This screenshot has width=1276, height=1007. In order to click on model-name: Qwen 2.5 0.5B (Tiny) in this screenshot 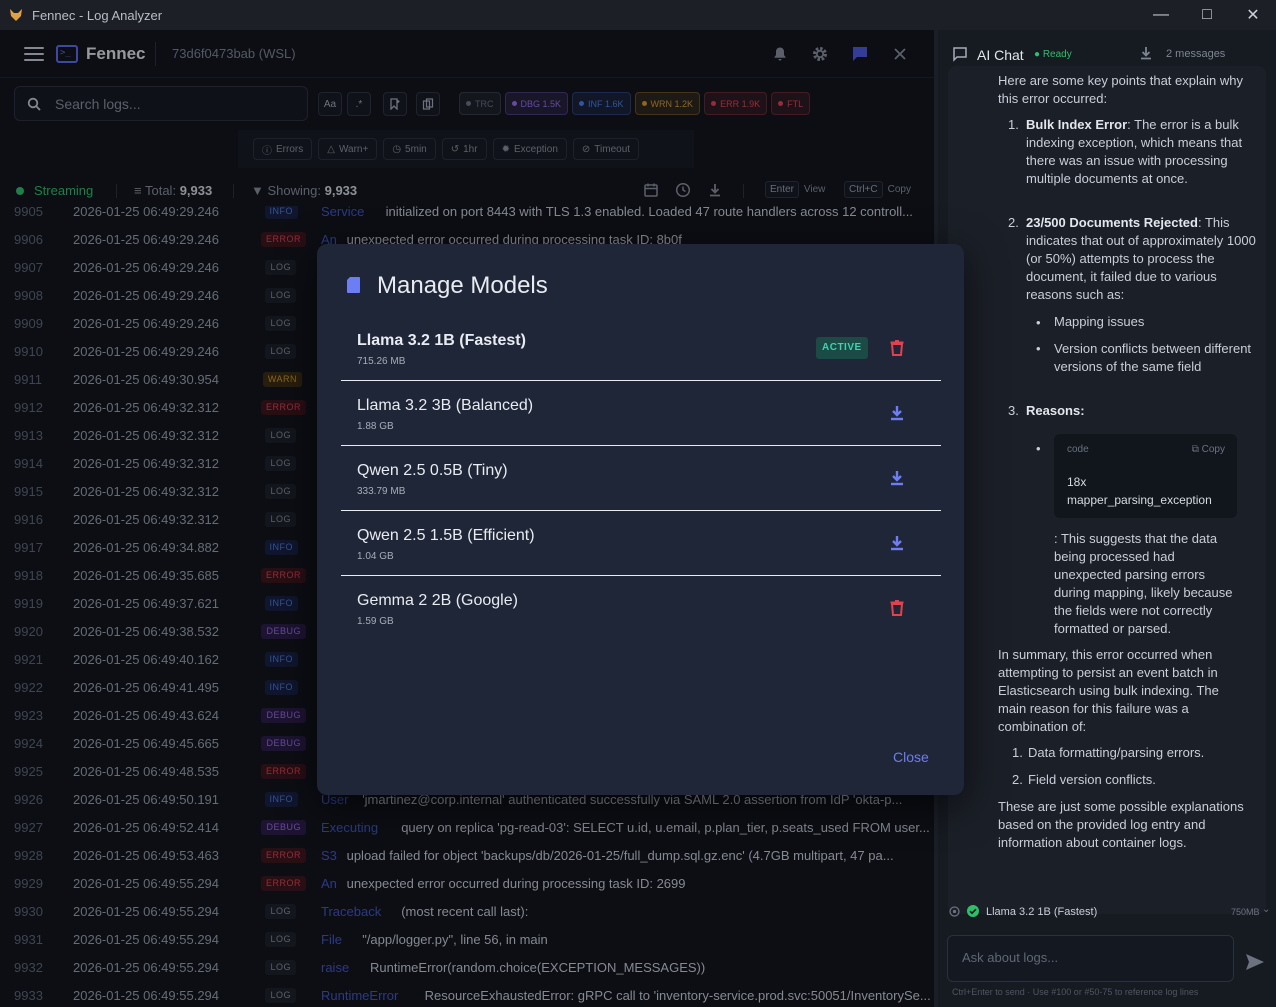, I will do `click(432, 470)`.